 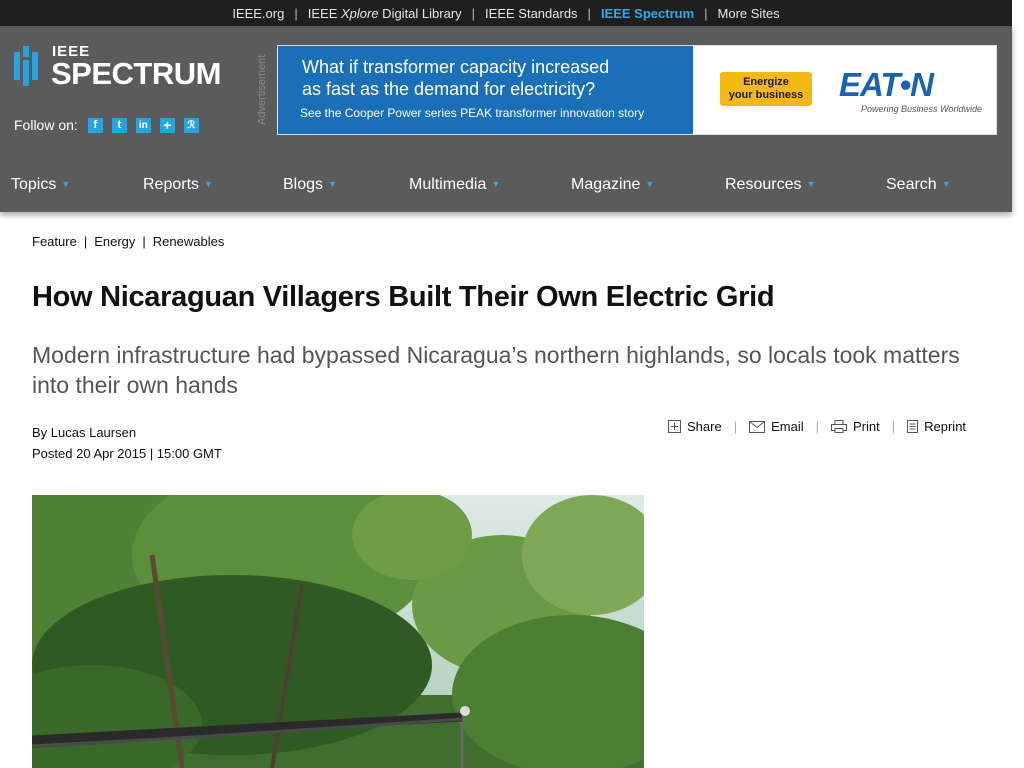 What do you see at coordinates (191, 125) in the screenshot?
I see `rss-icon: ℛ` at bounding box center [191, 125].